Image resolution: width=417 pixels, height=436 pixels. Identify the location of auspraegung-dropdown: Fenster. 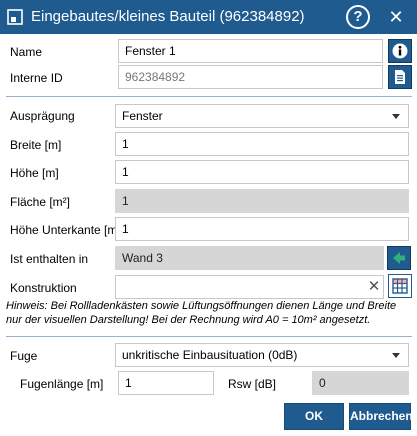
(262, 116).